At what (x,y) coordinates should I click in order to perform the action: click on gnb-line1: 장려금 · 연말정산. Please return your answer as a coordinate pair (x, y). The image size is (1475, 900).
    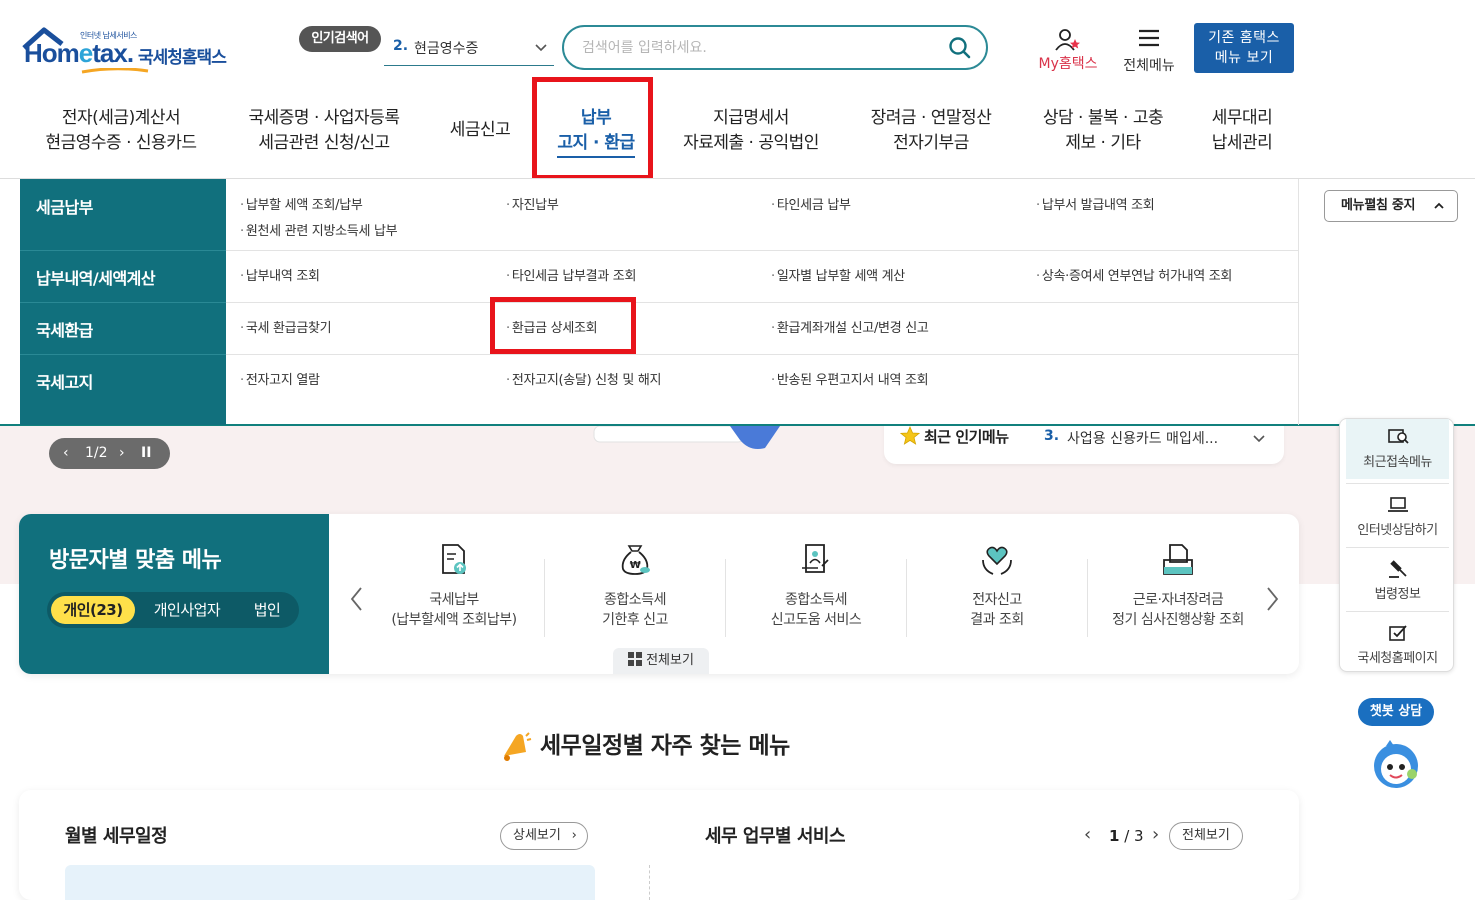
    Looking at the image, I should click on (931, 118).